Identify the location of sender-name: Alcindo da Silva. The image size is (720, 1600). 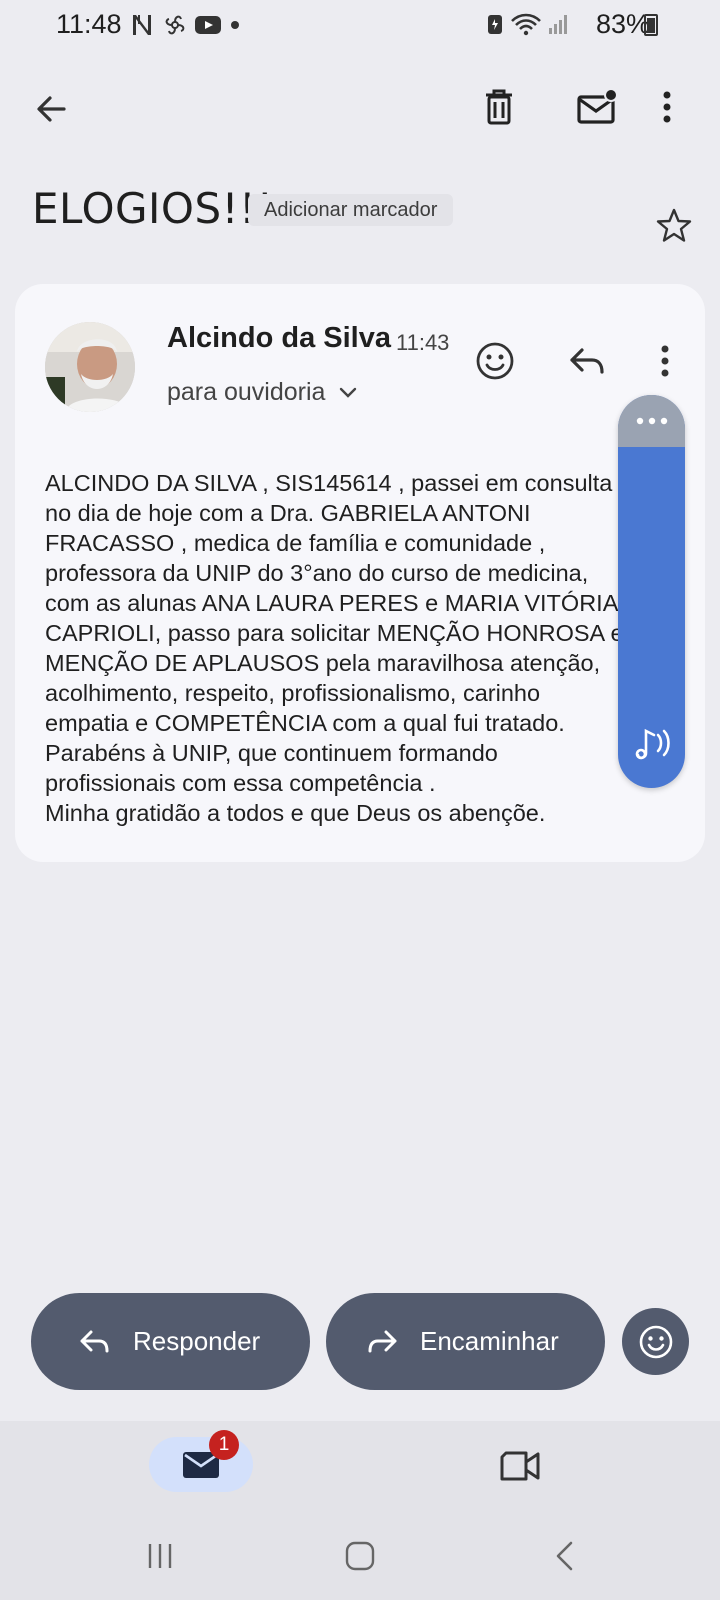
(279, 338).